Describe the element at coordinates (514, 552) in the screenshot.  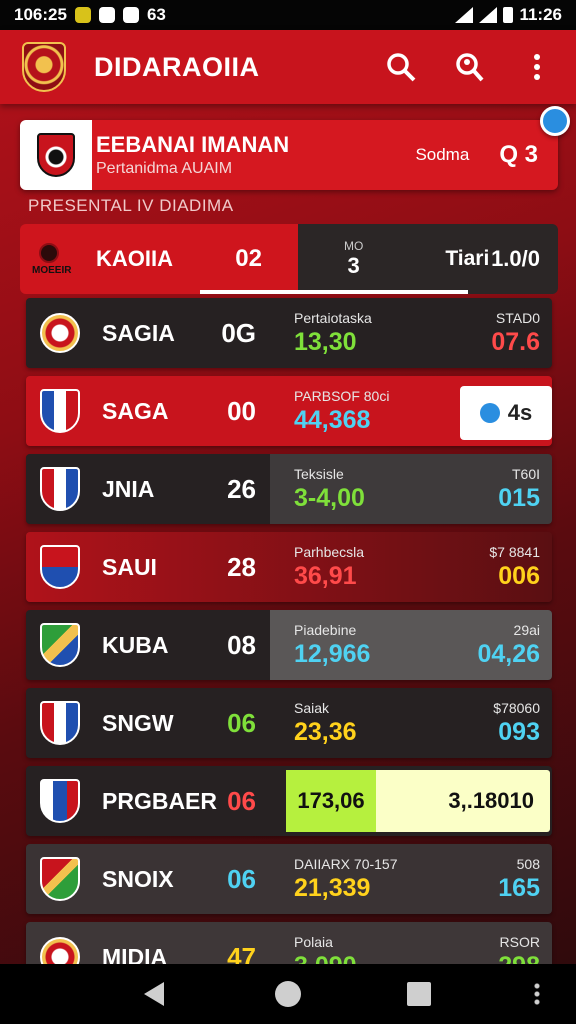
I see `stat-label: $7 8841` at that location.